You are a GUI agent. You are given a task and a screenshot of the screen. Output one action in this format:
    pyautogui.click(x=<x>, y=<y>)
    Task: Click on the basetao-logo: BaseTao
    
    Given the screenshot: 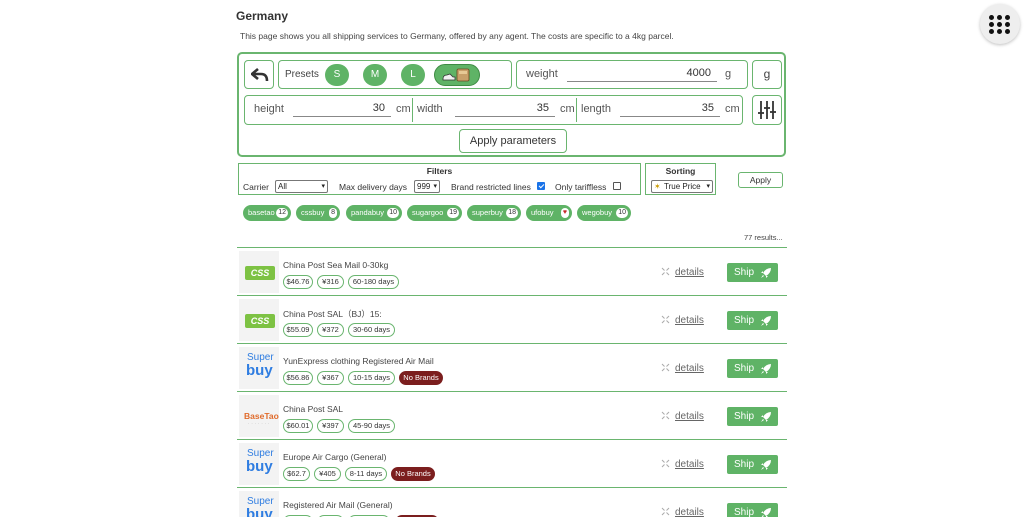 What is the action you would take?
    pyautogui.click(x=261, y=416)
    